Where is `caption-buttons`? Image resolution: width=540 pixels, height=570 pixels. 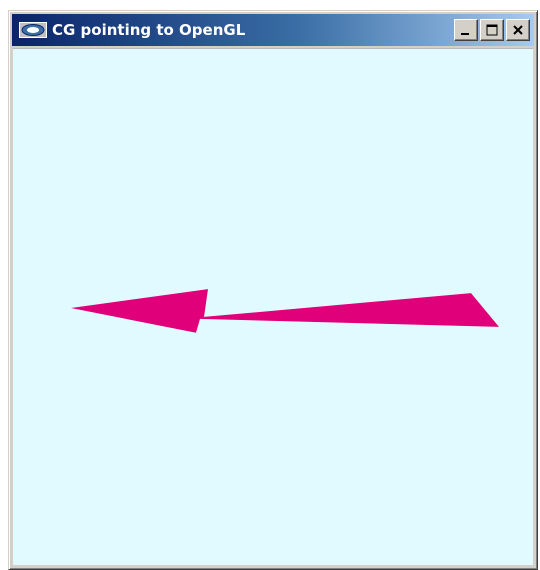 caption-buttons is located at coordinates (492, 30).